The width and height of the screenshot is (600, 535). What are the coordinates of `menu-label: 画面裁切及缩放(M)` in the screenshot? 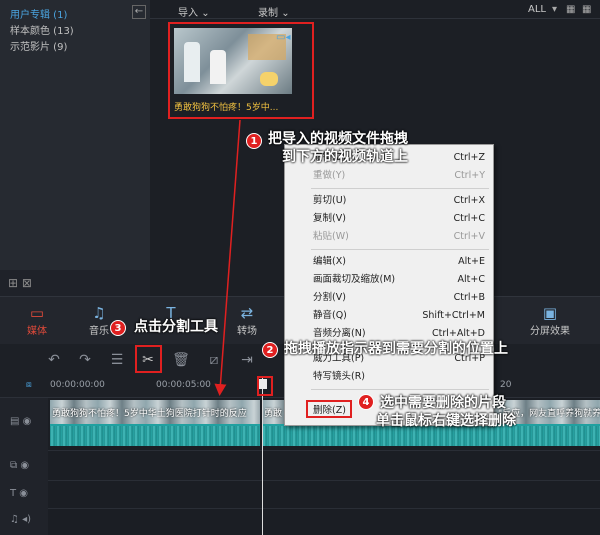 It's located at (354, 279).